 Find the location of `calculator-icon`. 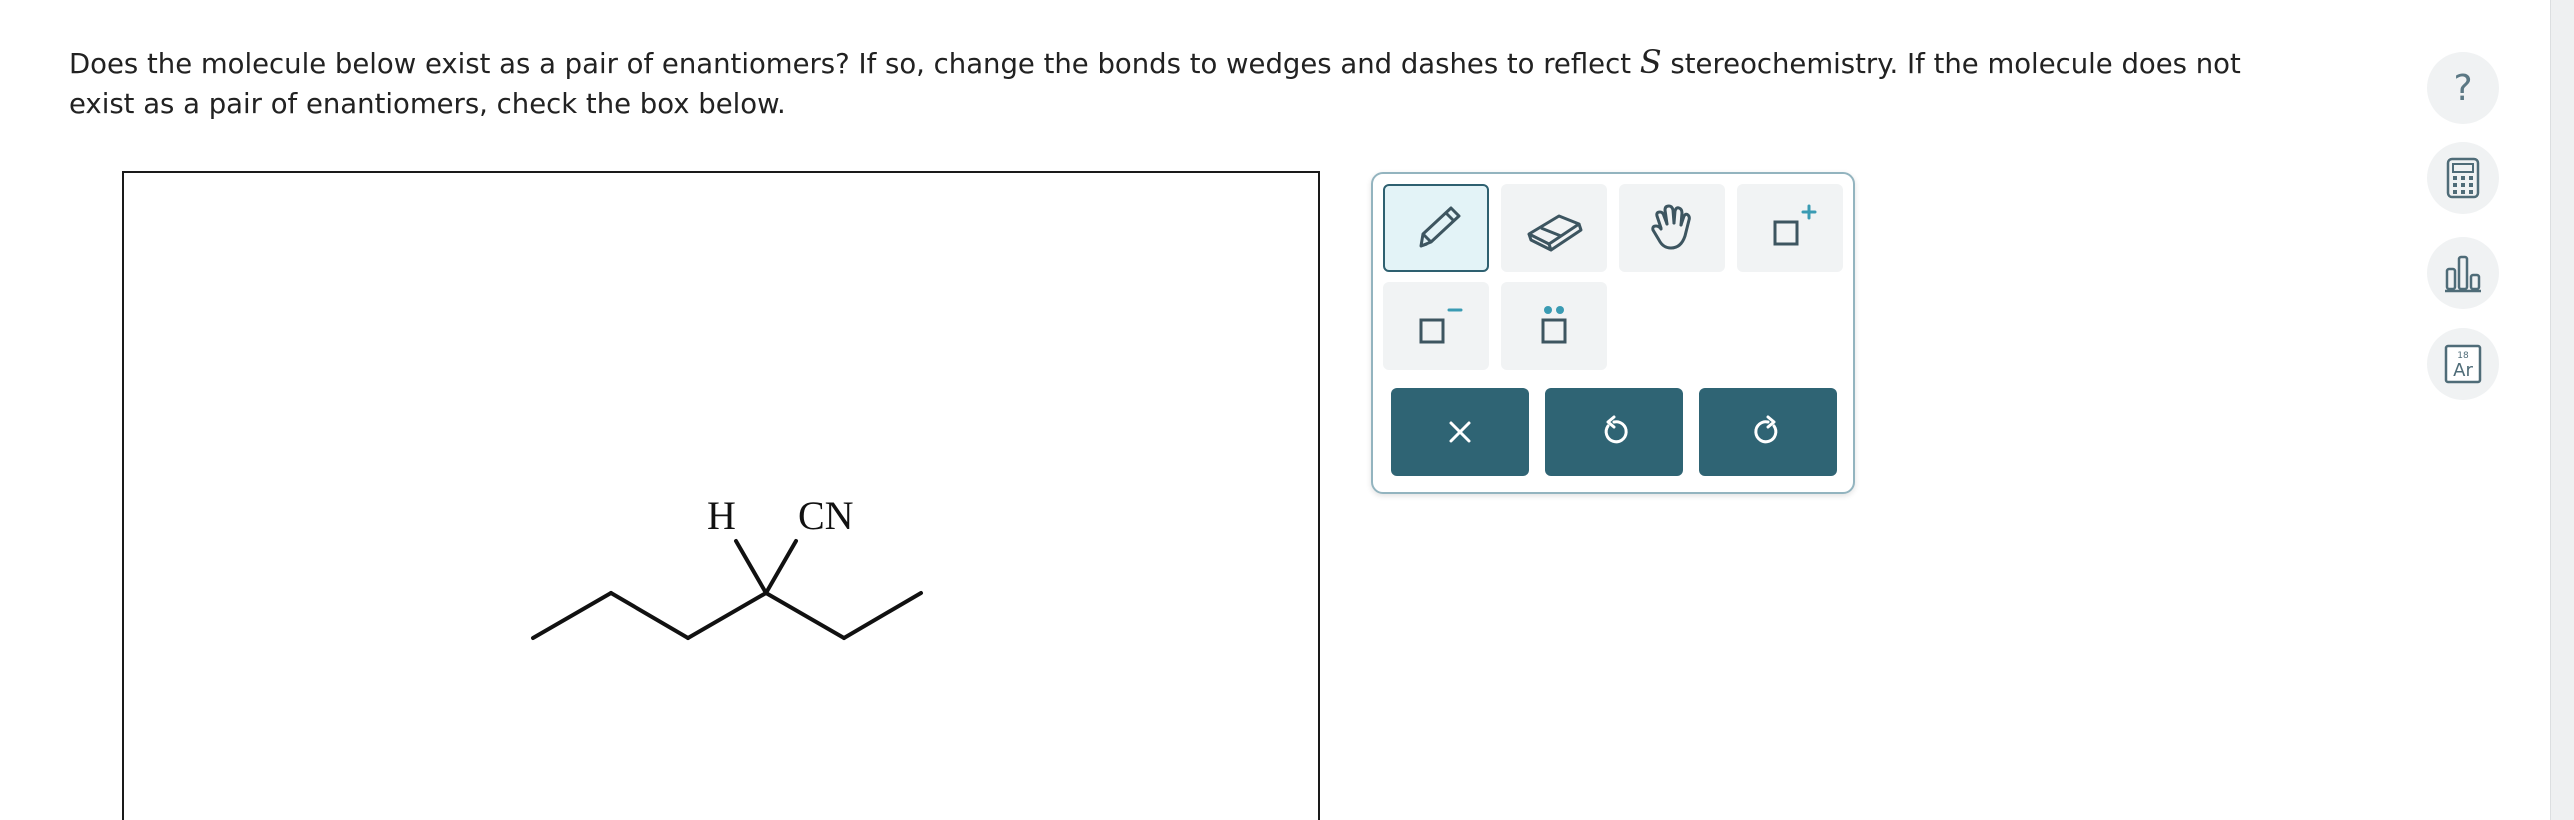

calculator-icon is located at coordinates (2463, 178).